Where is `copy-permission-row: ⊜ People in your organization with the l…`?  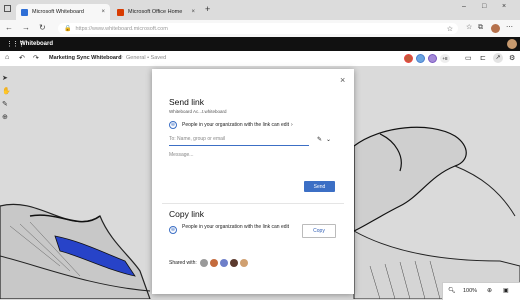
copy-permission-row: ⊜ People in your organization with the l… is located at coordinates (229, 229).